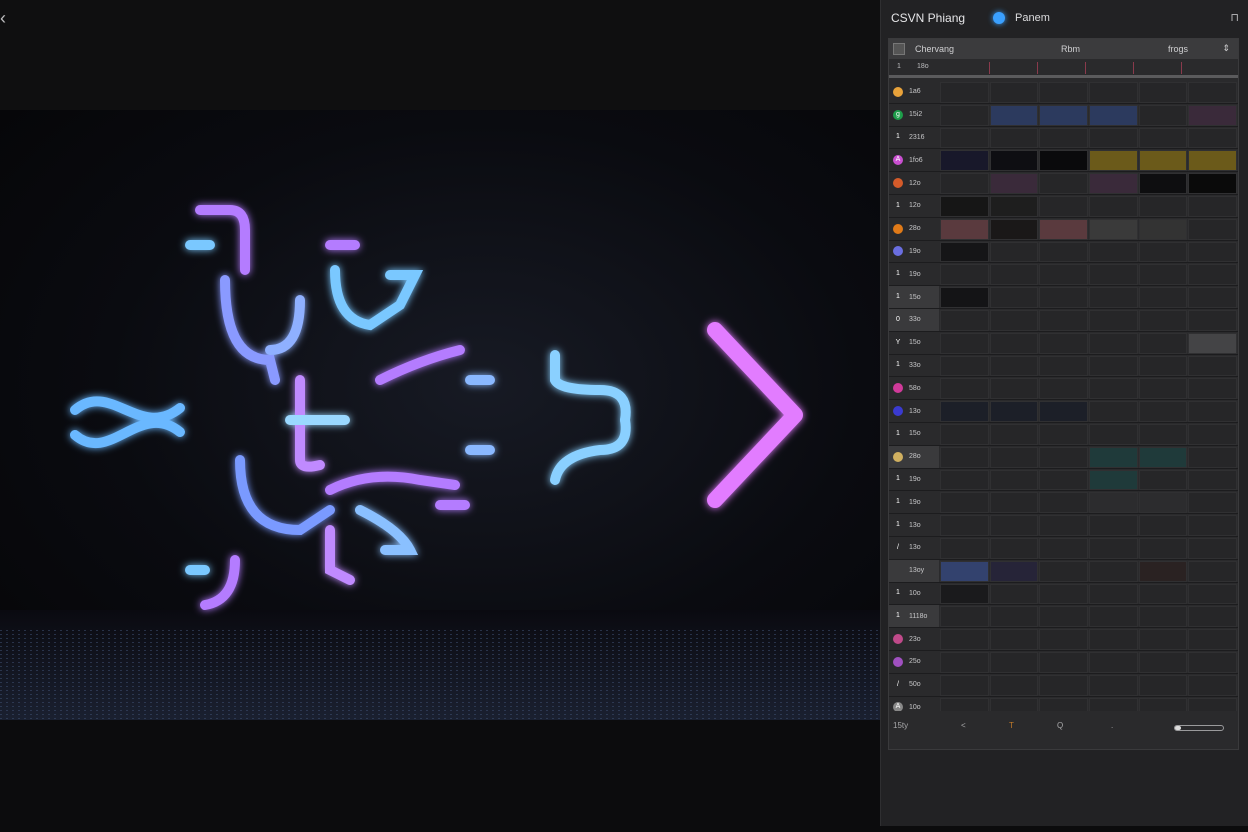 The height and width of the screenshot is (832, 1248). I want to click on table-row: 13oy, so click(1063, 571).